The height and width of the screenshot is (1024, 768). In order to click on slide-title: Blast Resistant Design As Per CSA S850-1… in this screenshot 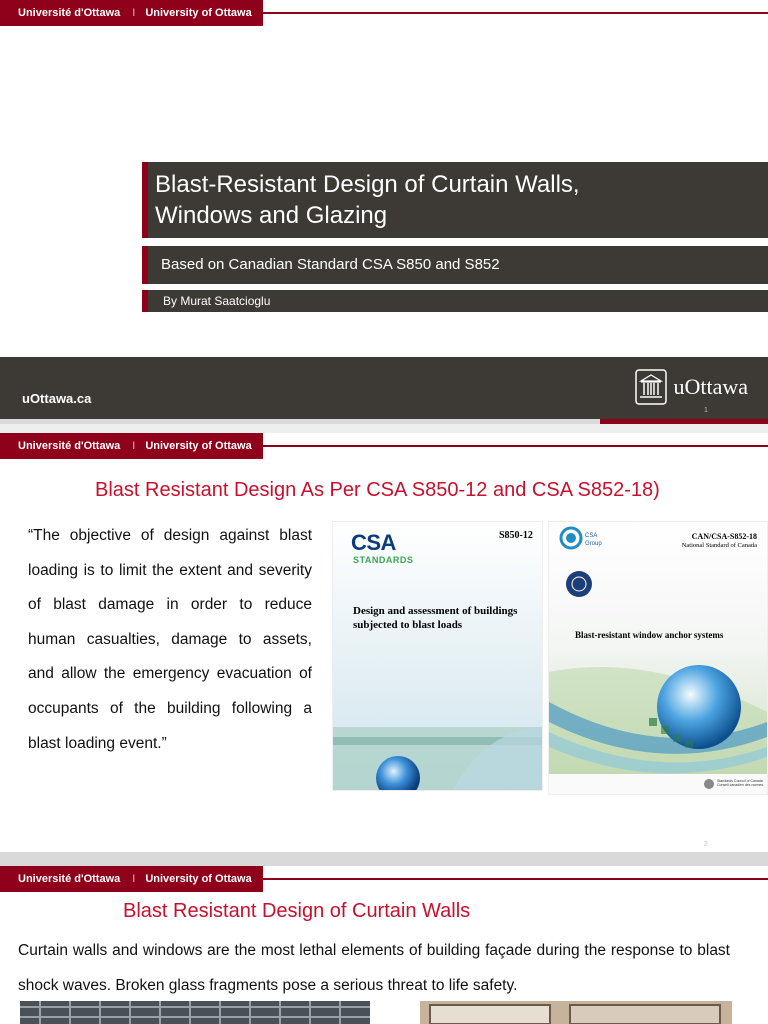, I will do `click(377, 490)`.